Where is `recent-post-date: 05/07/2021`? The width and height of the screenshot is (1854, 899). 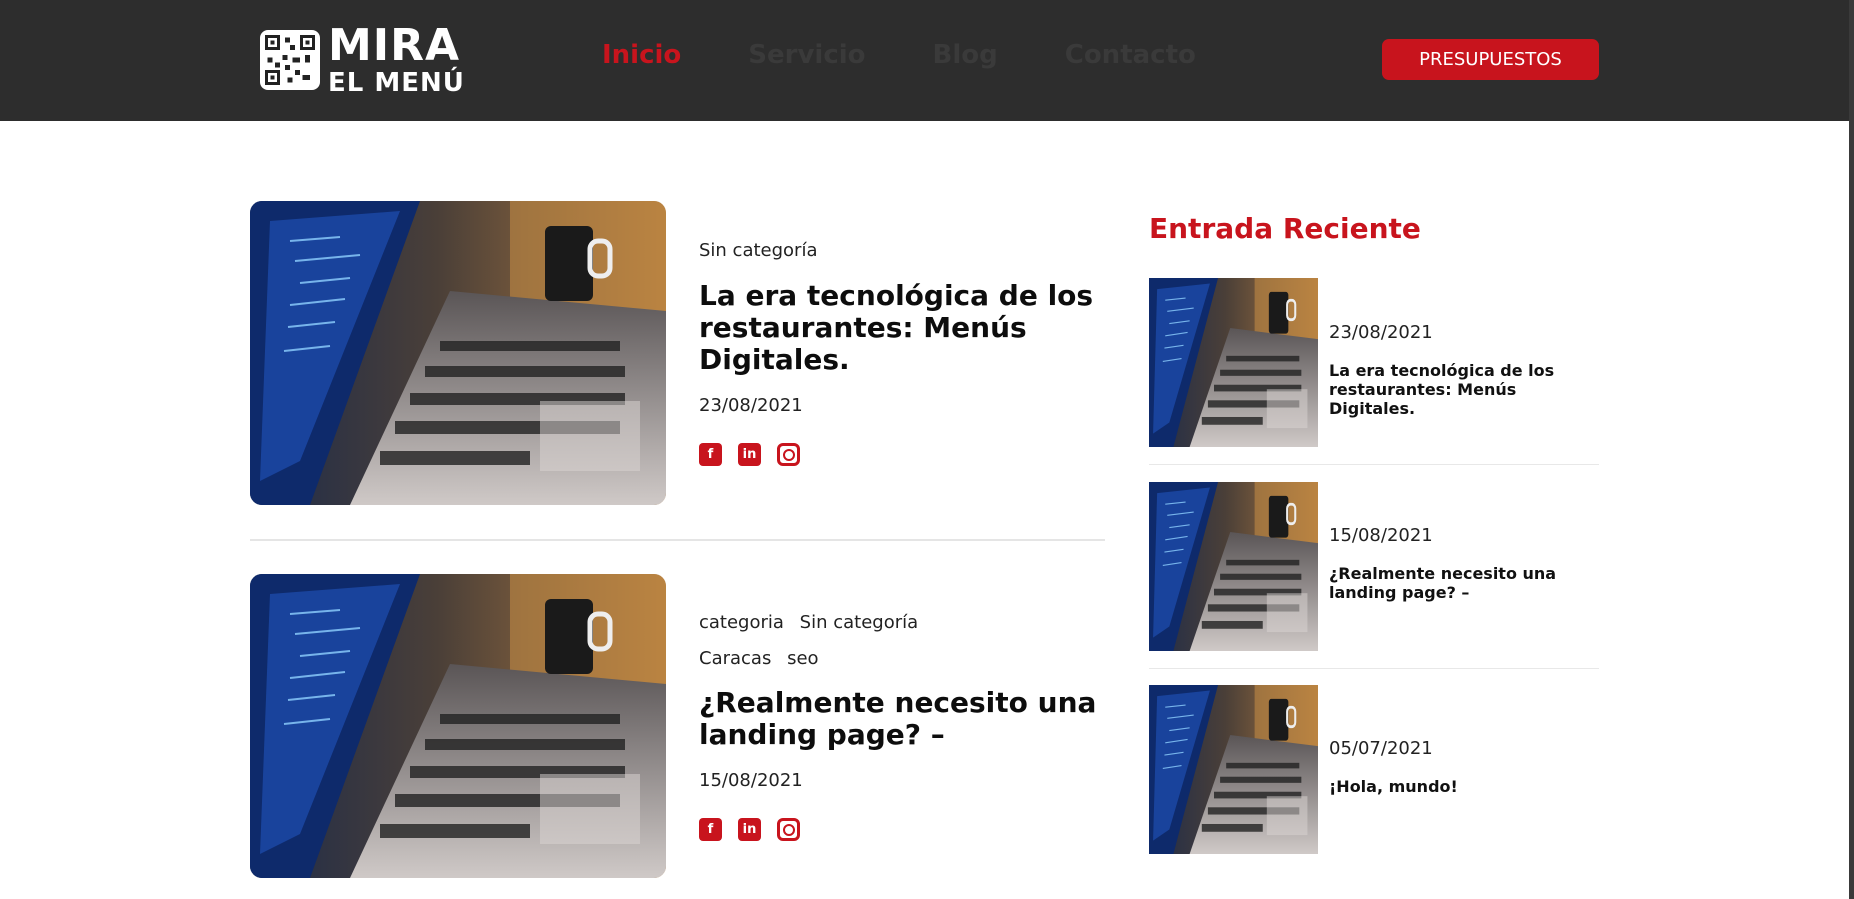
recent-post-date: 05/07/2021 is located at coordinates (1381, 748).